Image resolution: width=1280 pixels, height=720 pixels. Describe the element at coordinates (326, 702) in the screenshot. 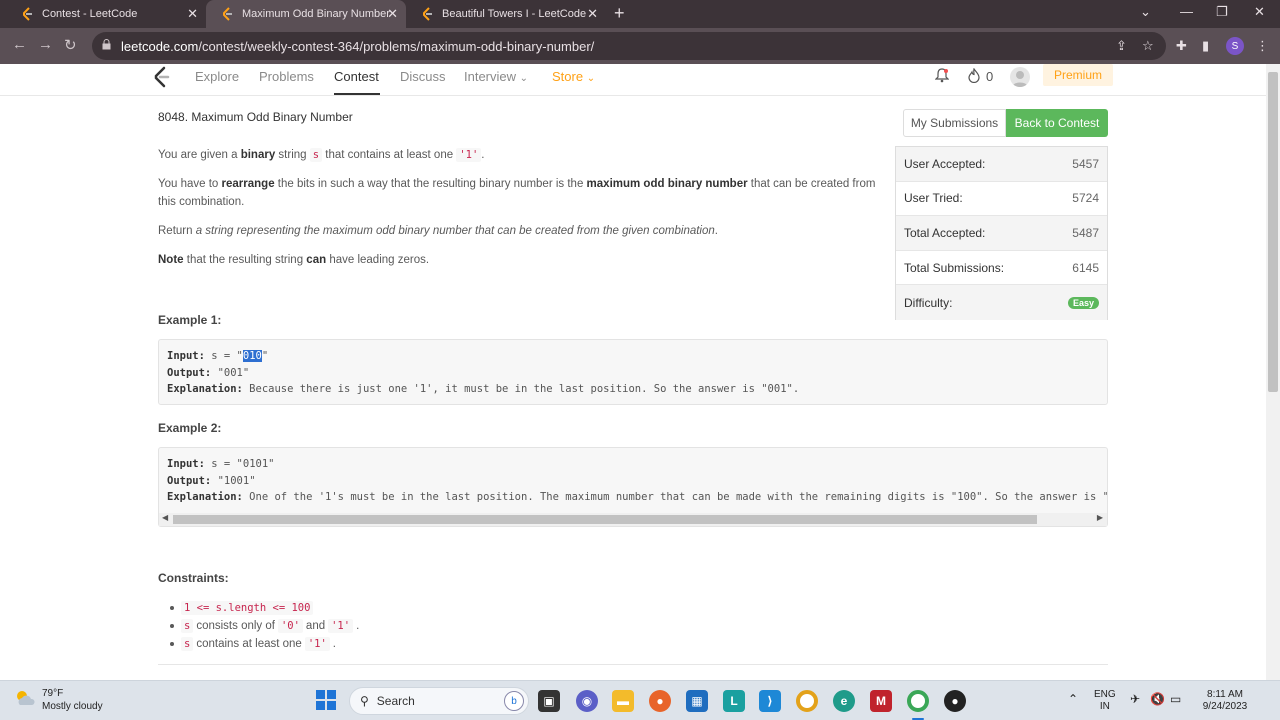

I see `windows-start-icon` at that location.